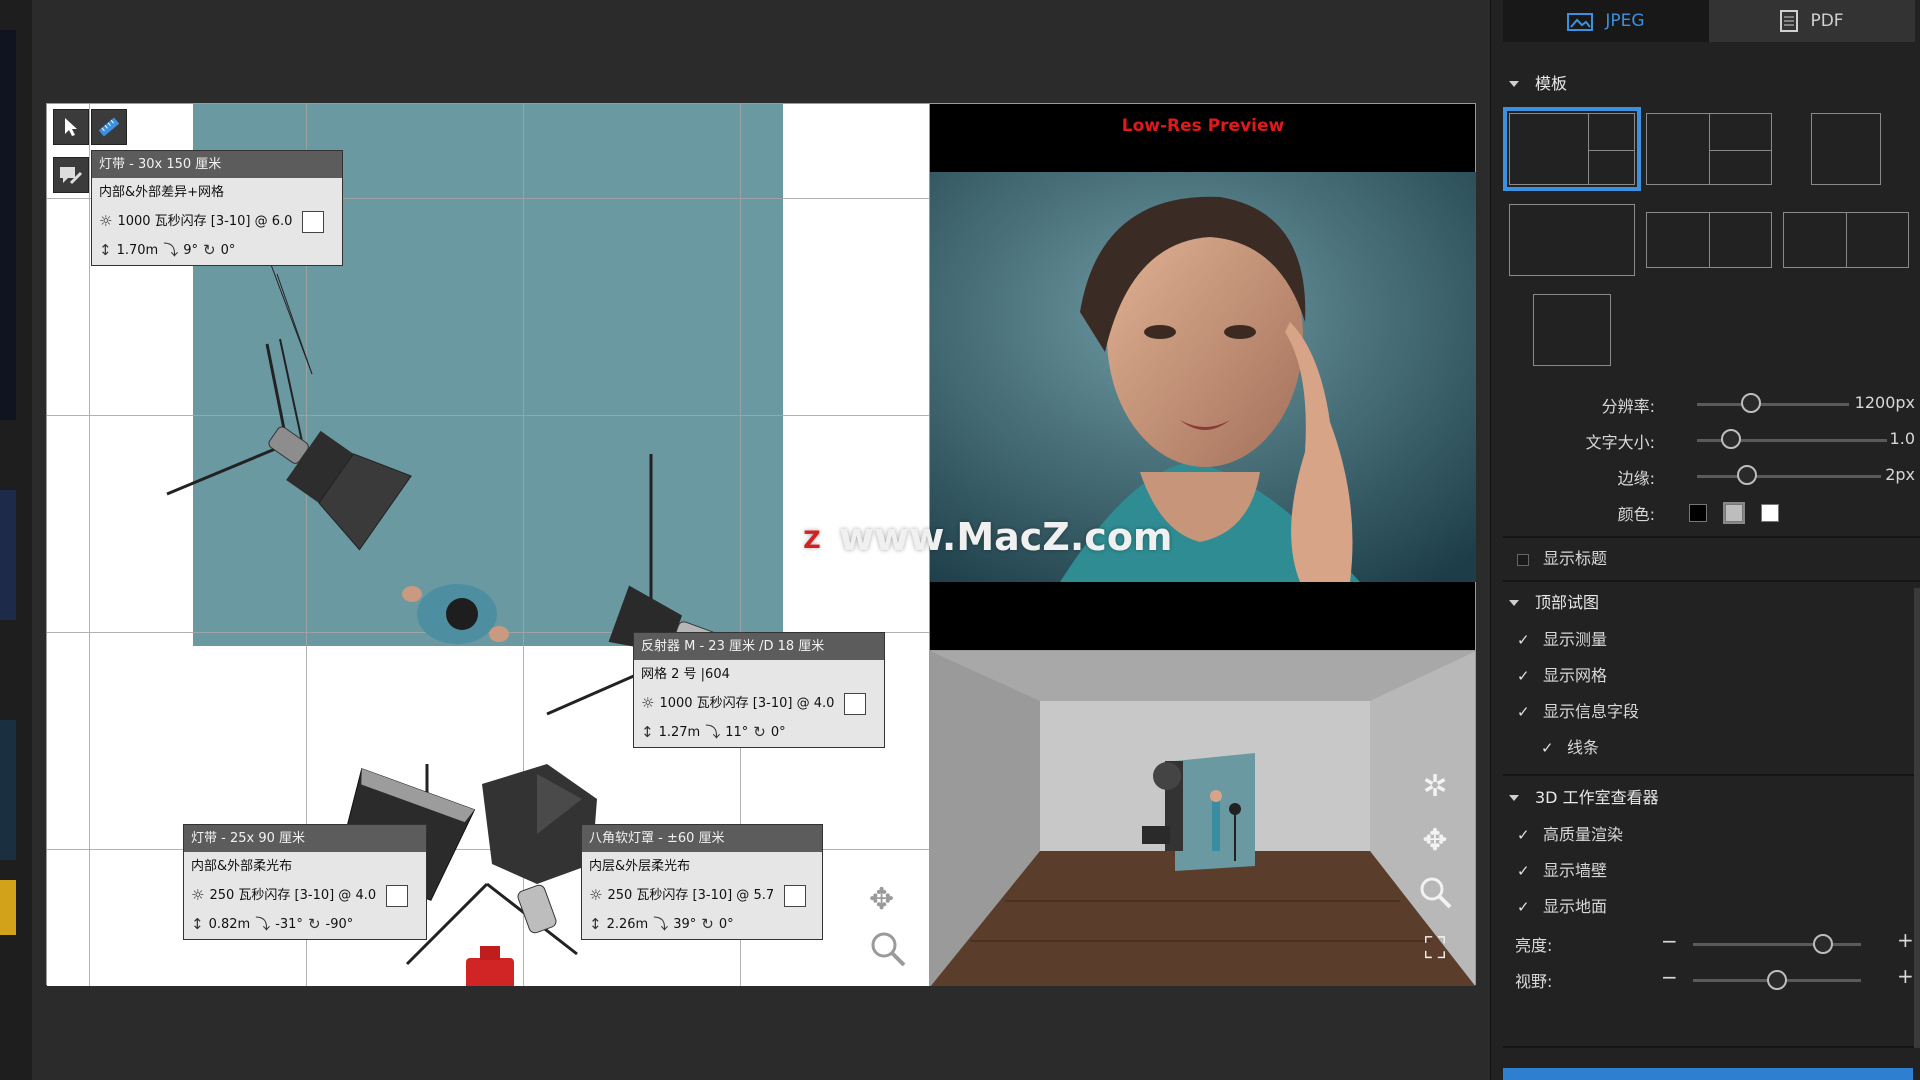  Describe the element at coordinates (1751, 403) in the screenshot. I see `resolution-slider-knob` at that location.